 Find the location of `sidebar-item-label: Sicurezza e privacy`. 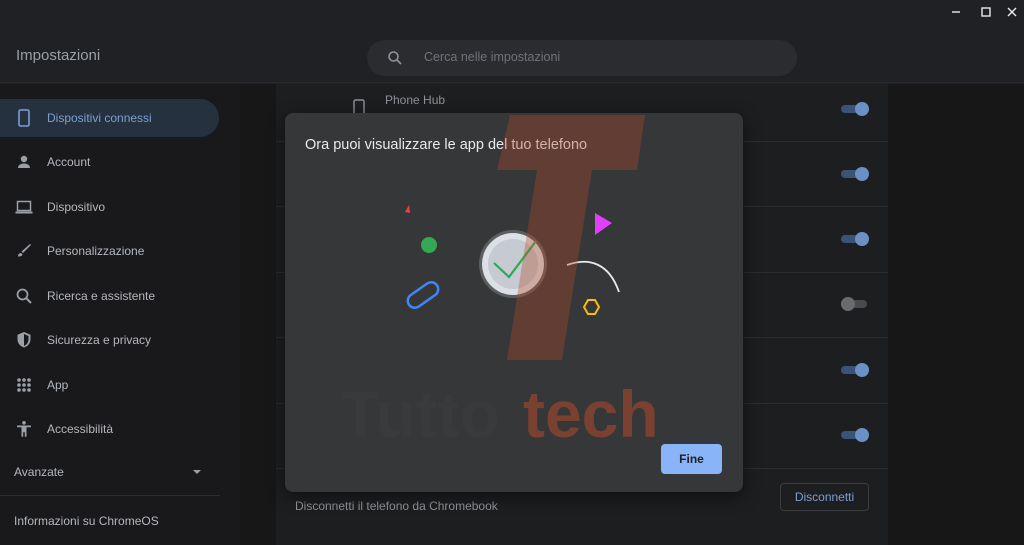

sidebar-item-label: Sicurezza e privacy is located at coordinates (99, 340).